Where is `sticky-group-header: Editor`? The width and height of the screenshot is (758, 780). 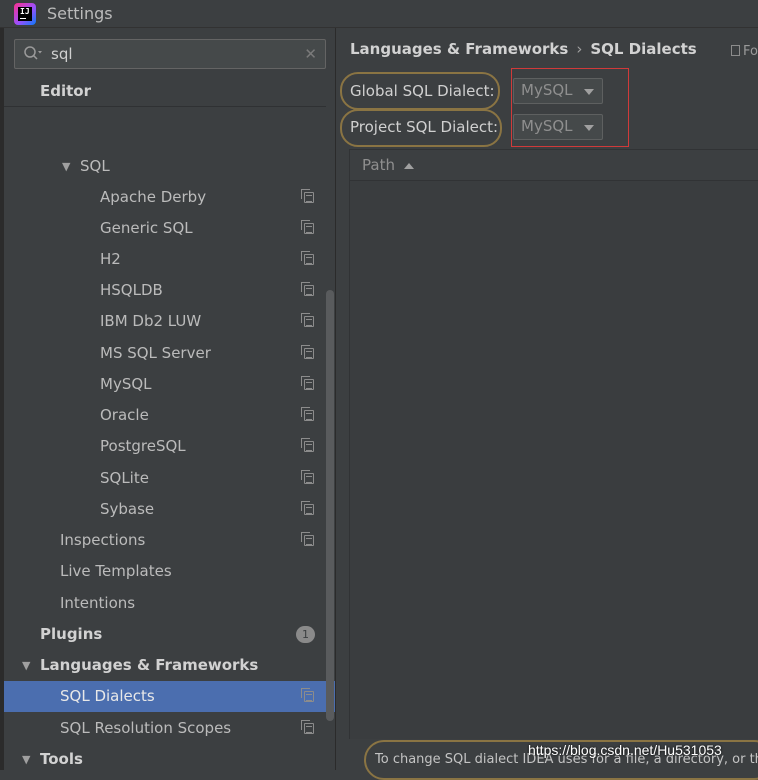
sticky-group-header: Editor is located at coordinates (165, 92).